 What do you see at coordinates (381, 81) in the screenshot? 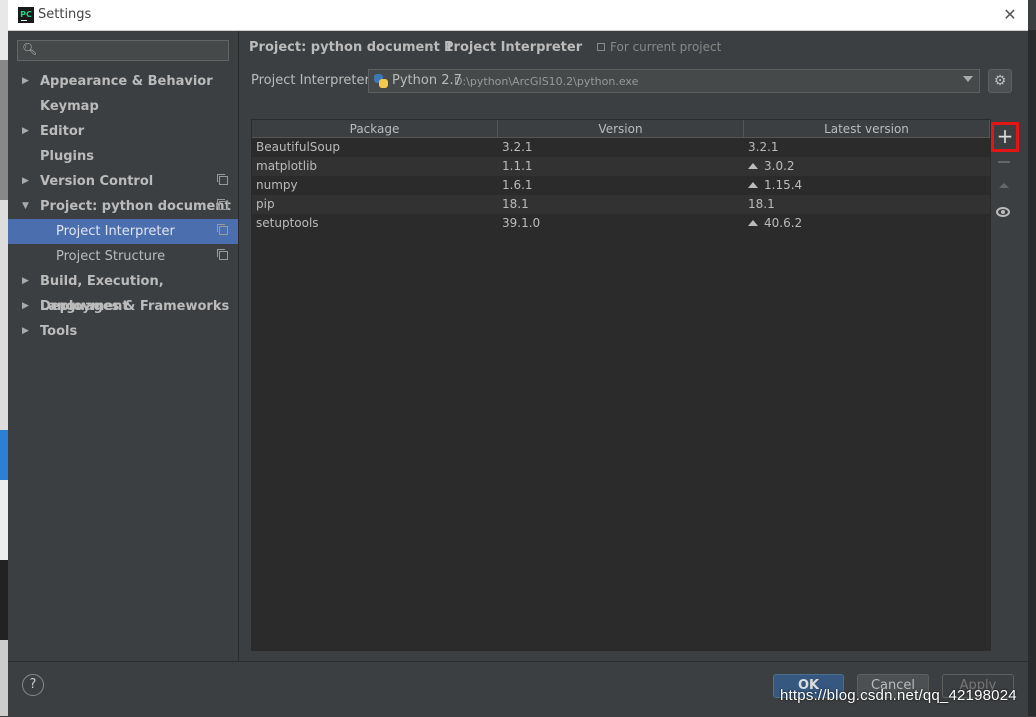
I see `python-icon` at bounding box center [381, 81].